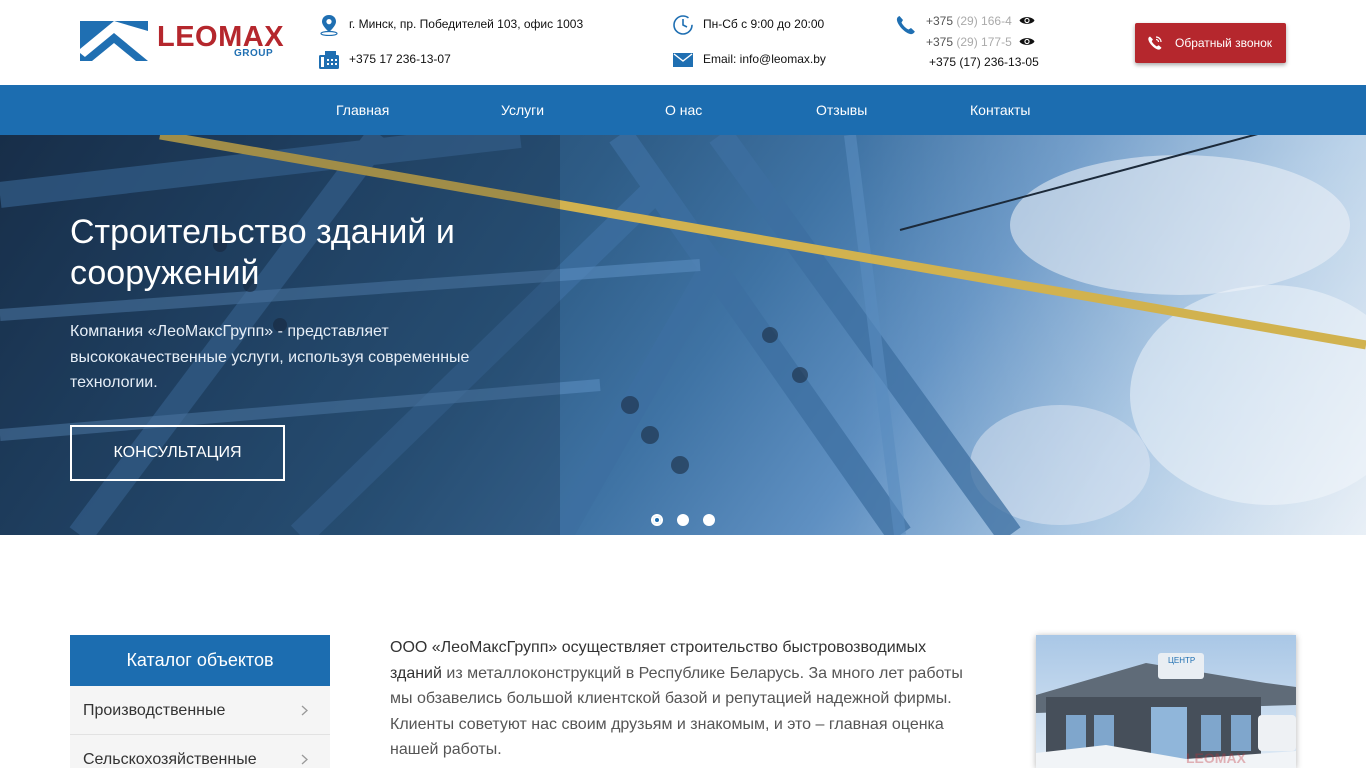 The height and width of the screenshot is (768, 1366). I want to click on catalog-item-agricultural: Сельскохозяйственные, so click(200, 751).